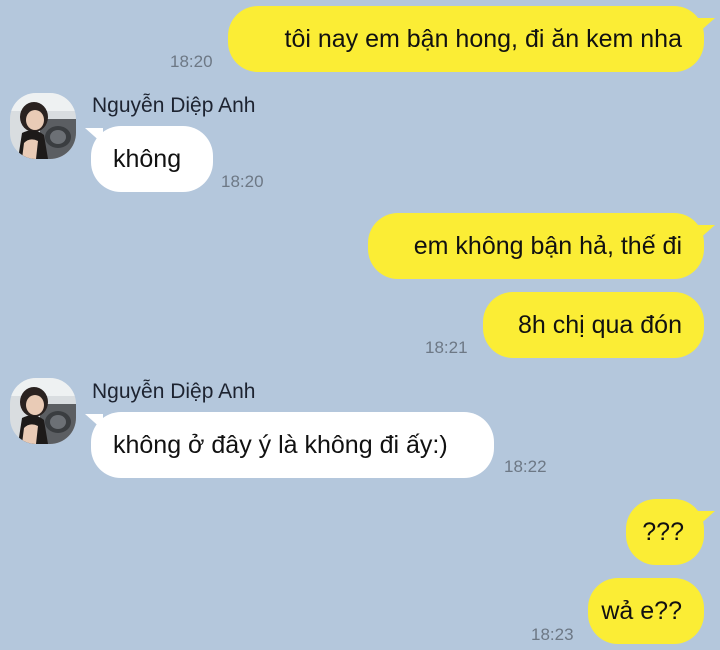 This screenshot has height=650, width=720. Describe the element at coordinates (280, 444) in the screenshot. I see `message-text: không ở đây ý là không đi ấy:)` at that location.